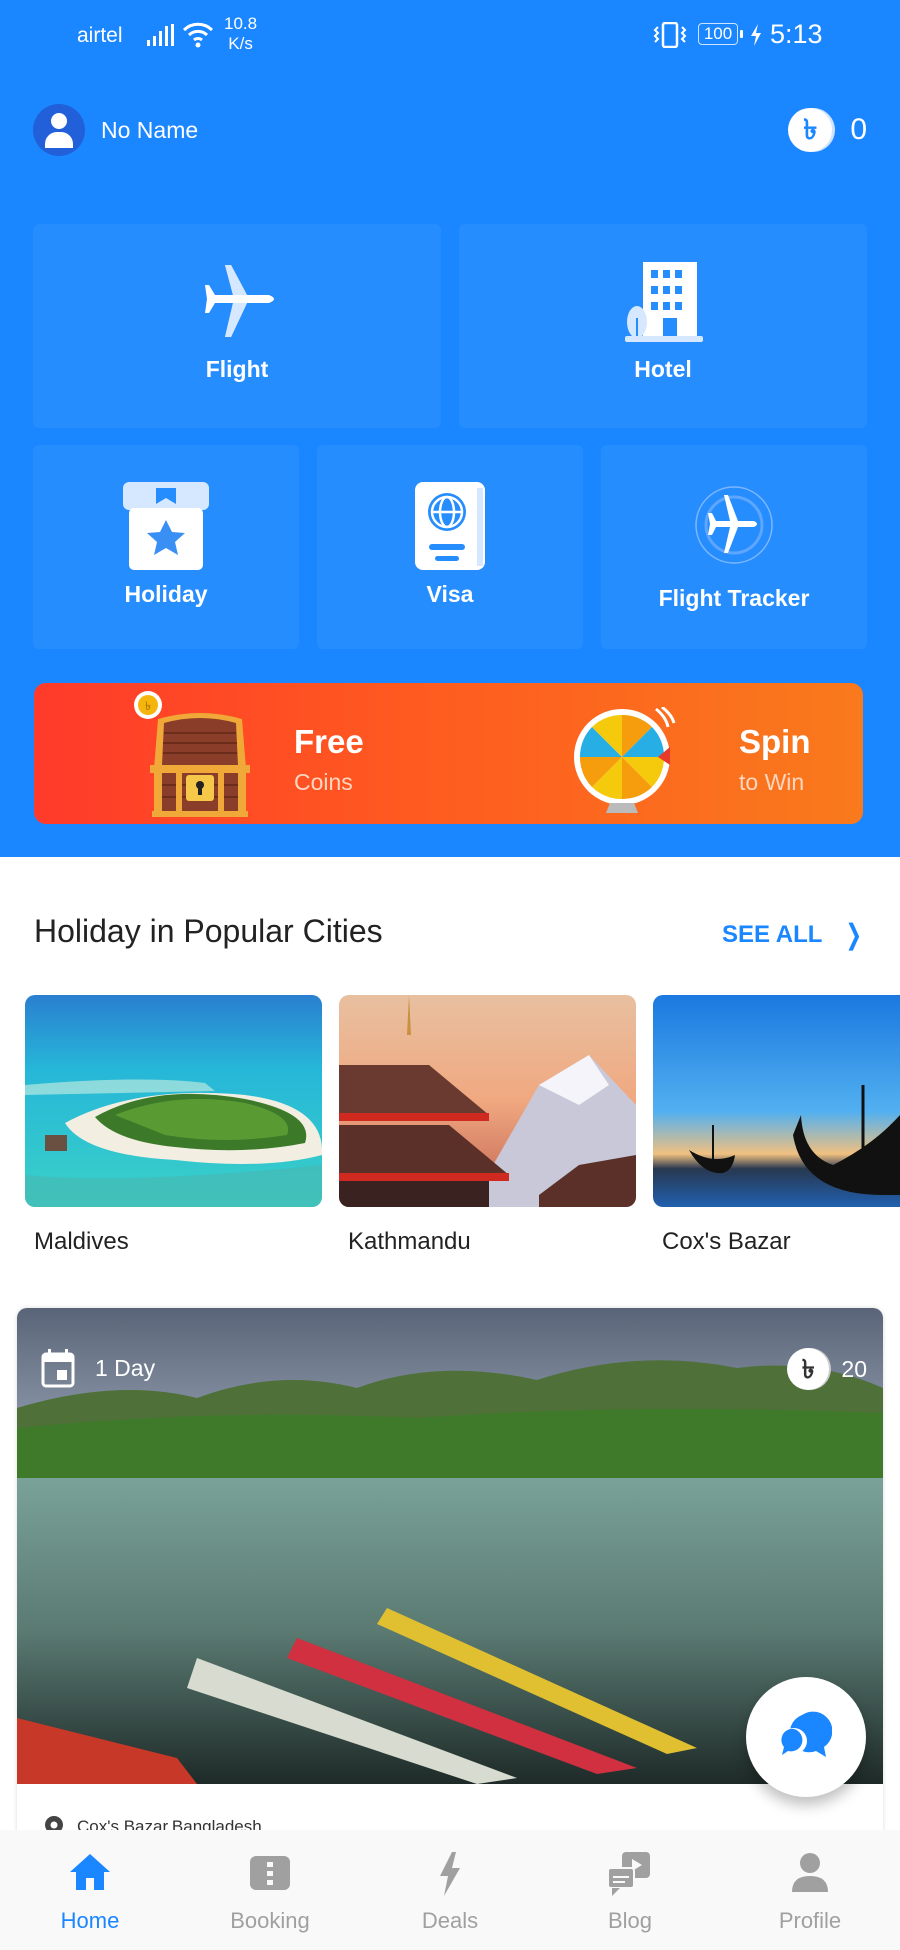  I want to click on nav-label: Deals, so click(450, 1920).